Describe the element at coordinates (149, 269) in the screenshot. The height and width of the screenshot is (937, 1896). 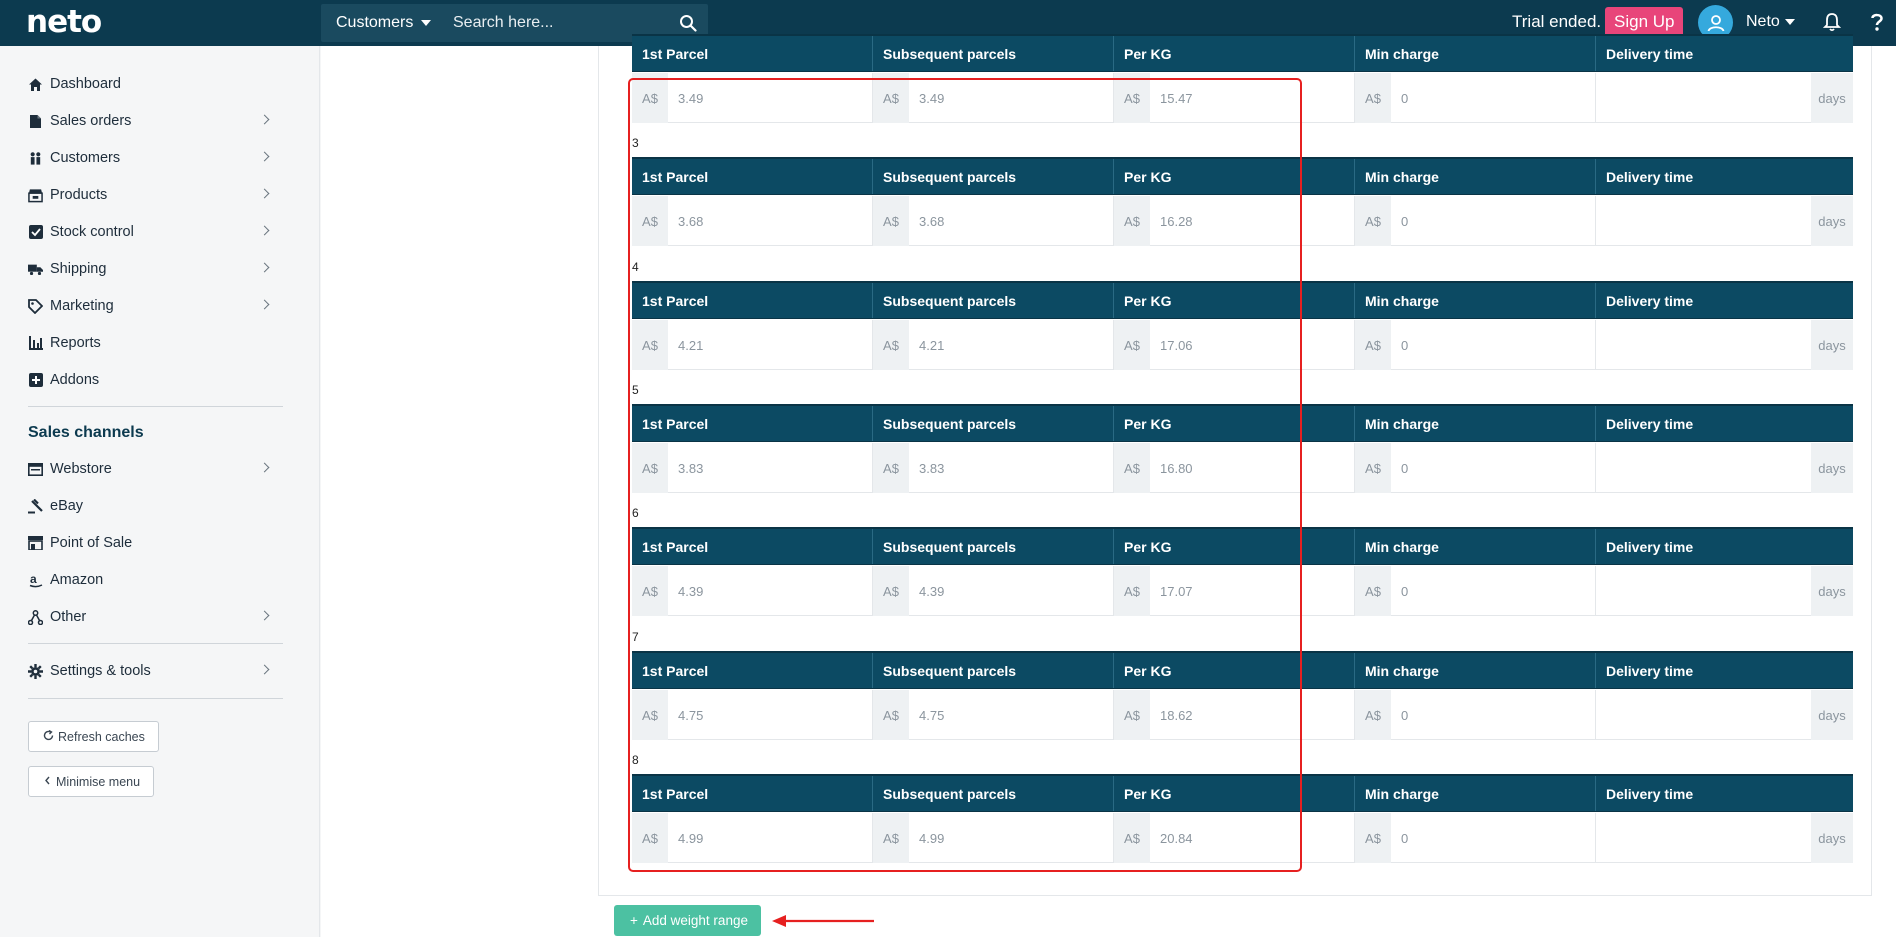
I see `sidebar-item-shipping: Shipping` at that location.